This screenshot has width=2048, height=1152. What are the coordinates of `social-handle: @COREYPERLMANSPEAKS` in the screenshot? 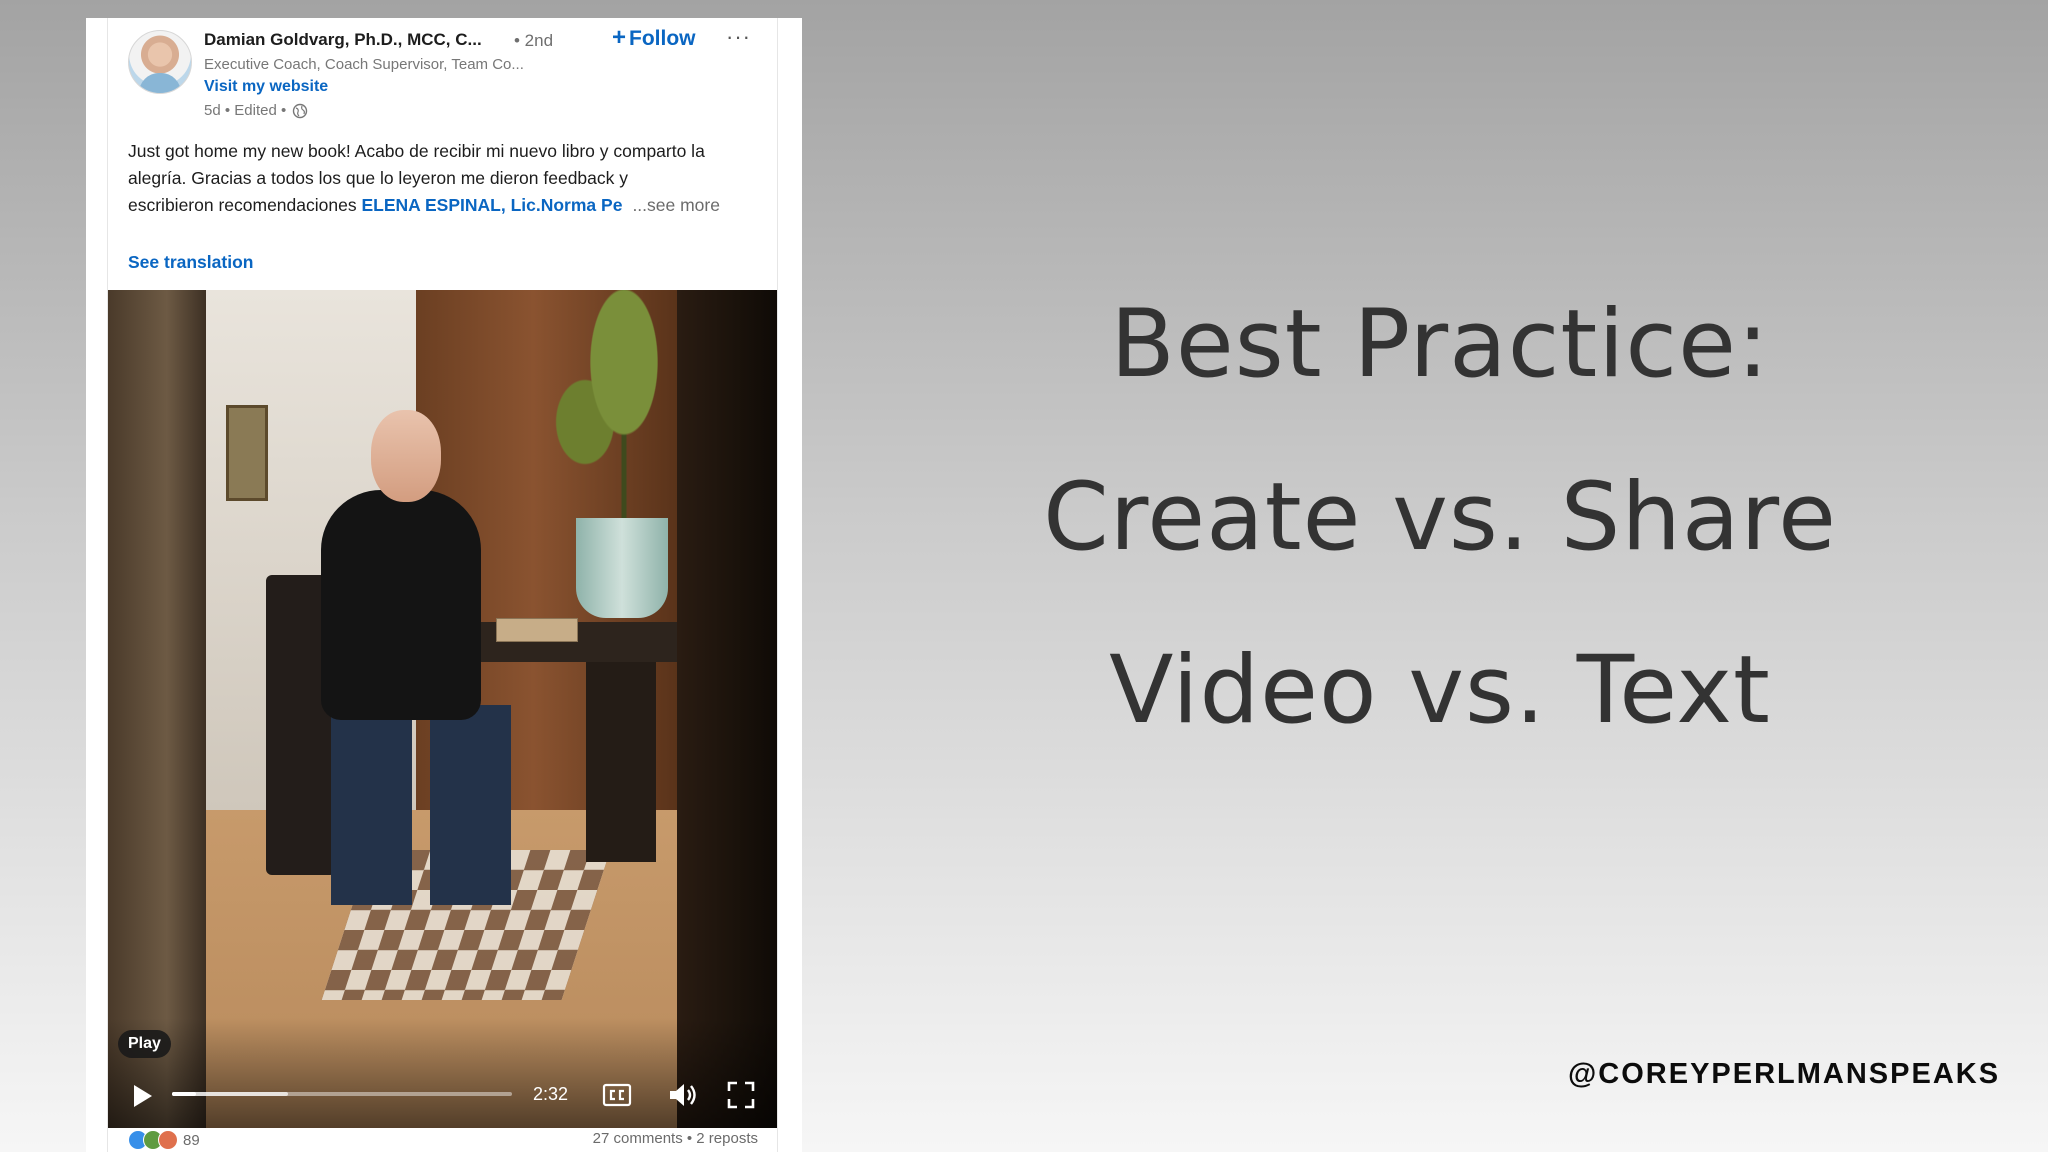 It's located at (1784, 1074).